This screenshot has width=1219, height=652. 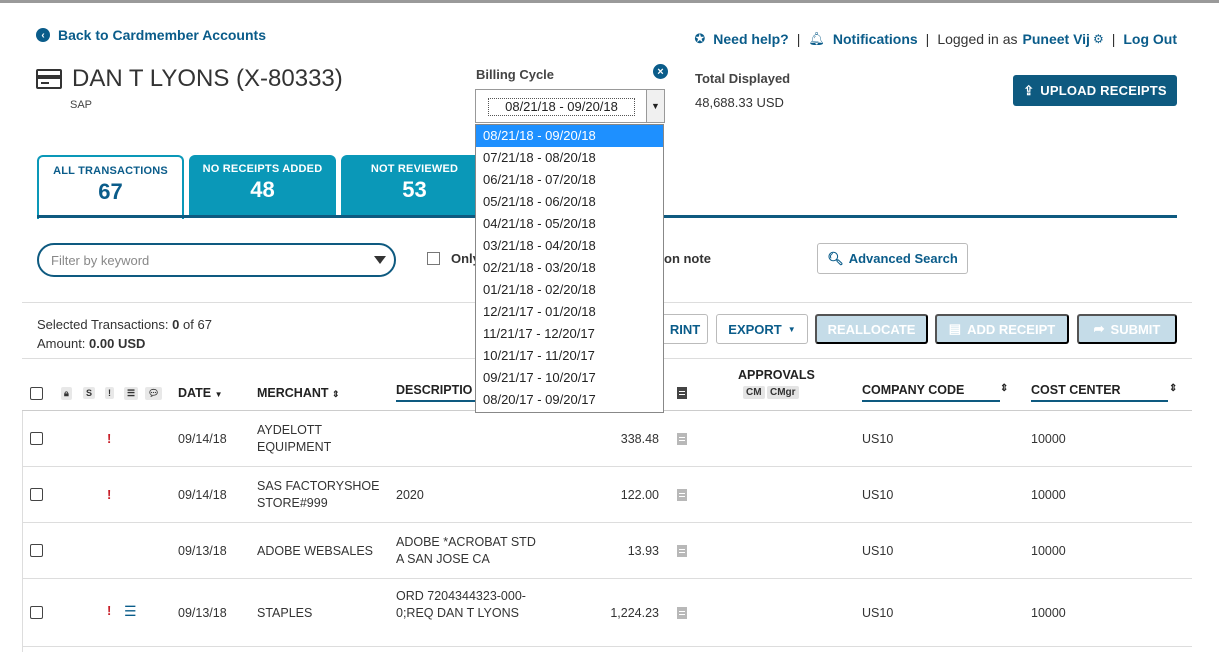 What do you see at coordinates (639, 439) in the screenshot?
I see `row-amount: 338.48` at bounding box center [639, 439].